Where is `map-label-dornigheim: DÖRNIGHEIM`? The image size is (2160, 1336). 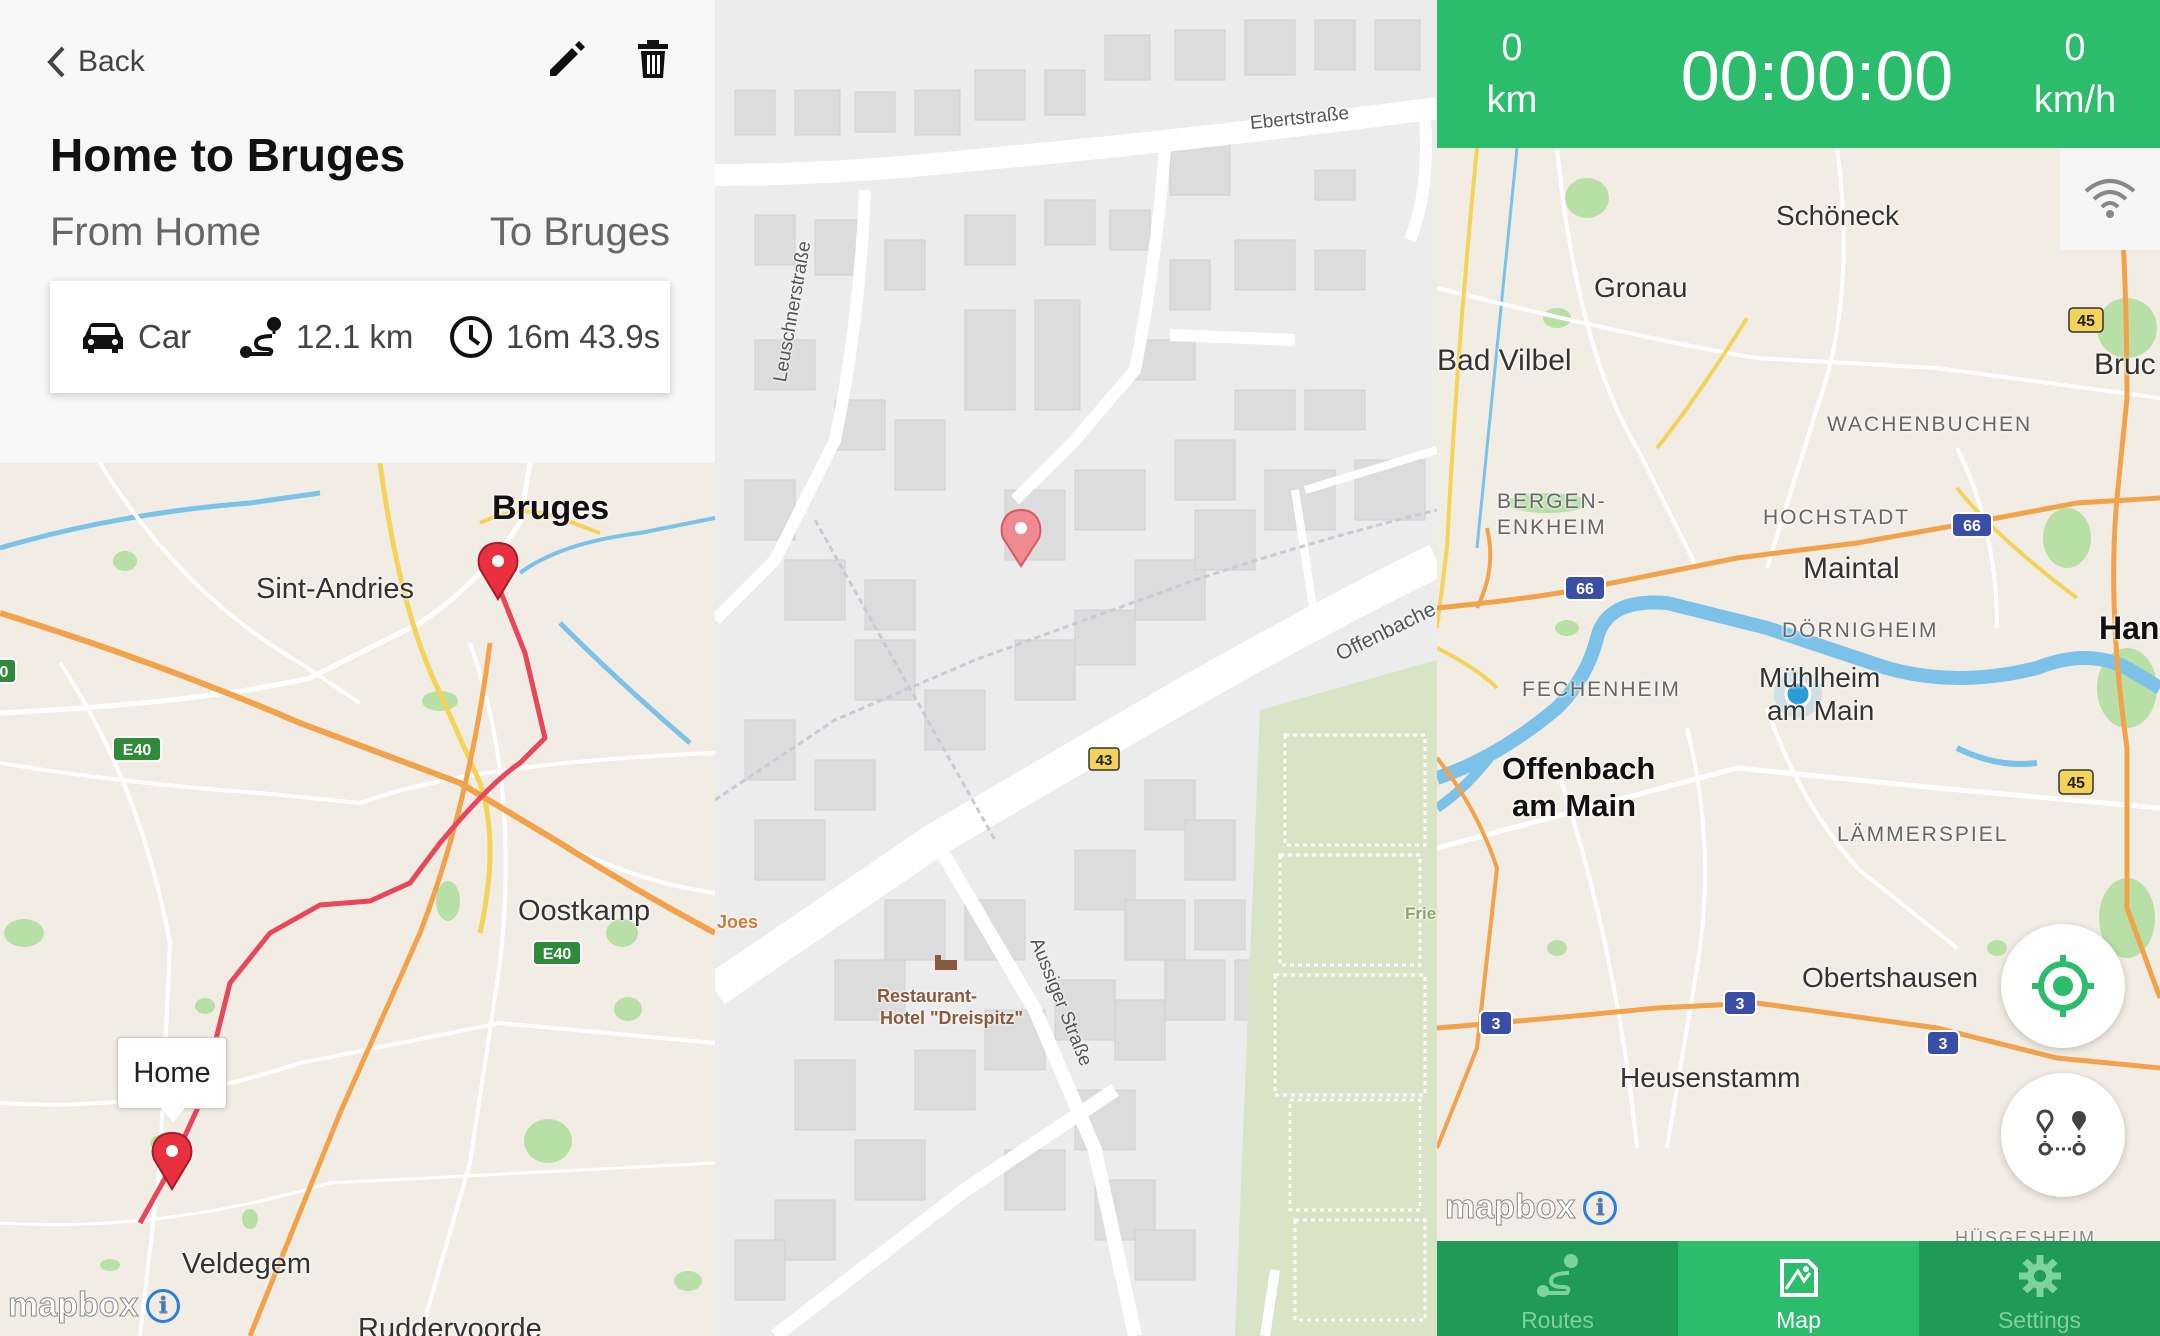
map-label-dornigheim: DÖRNIGHEIM is located at coordinates (1860, 630).